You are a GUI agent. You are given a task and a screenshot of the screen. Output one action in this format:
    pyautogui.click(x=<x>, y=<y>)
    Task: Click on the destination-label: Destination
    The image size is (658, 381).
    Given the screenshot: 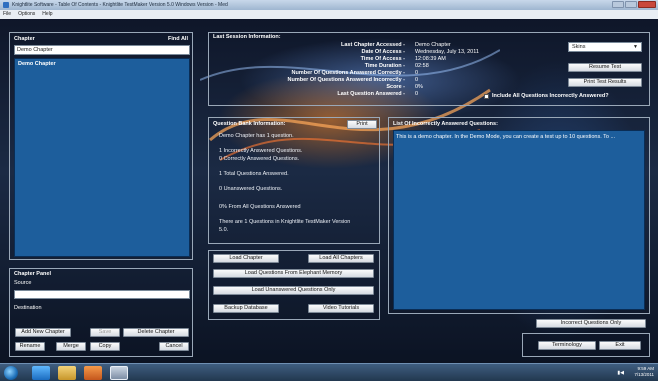 What is the action you would take?
    pyautogui.click(x=28, y=308)
    